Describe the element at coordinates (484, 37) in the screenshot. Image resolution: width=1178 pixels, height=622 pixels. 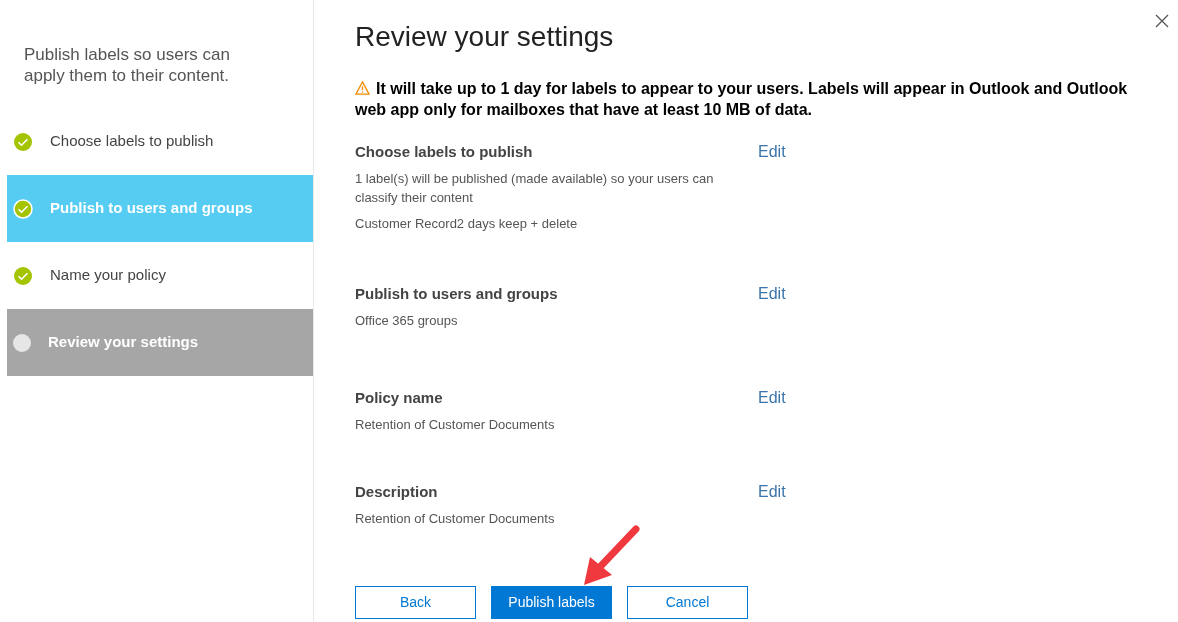
I see `page-title: Review your settings` at that location.